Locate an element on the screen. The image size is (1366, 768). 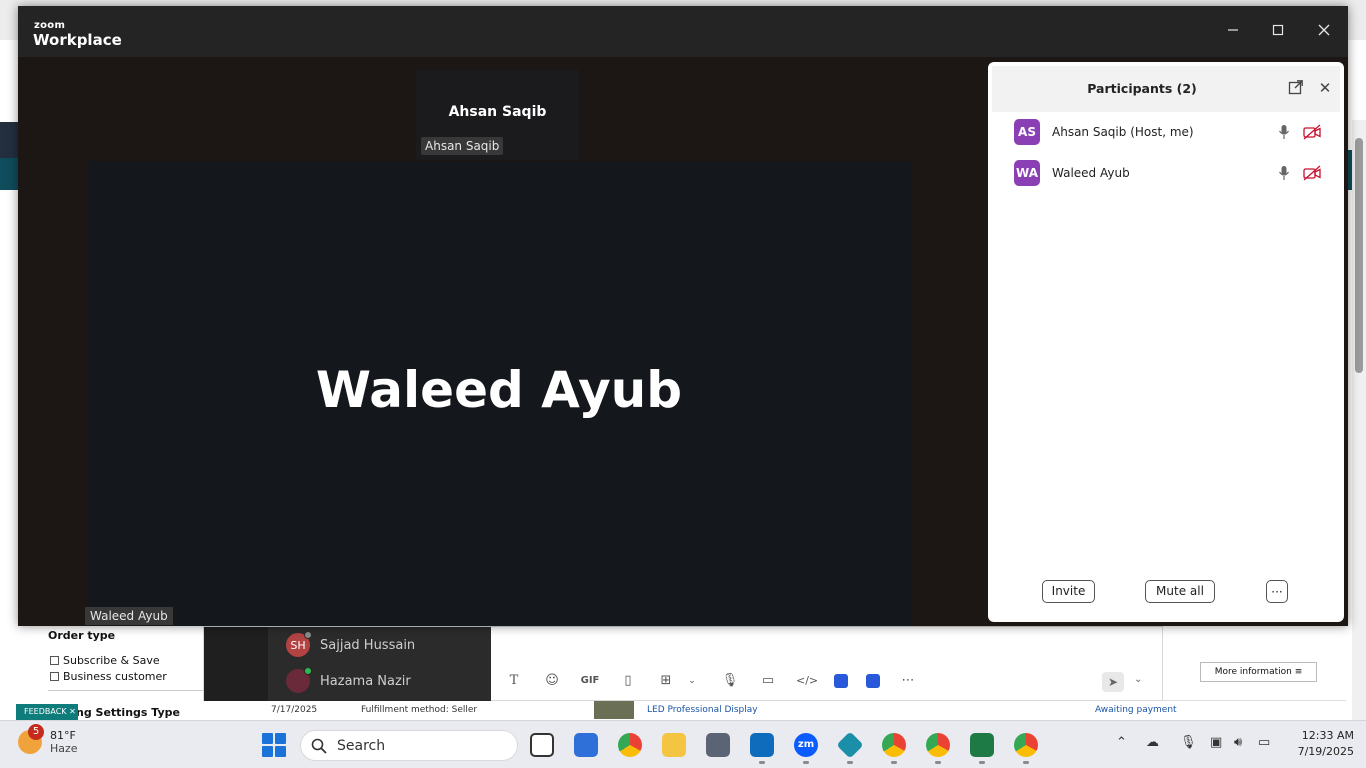
video-tile-label: Ahsan Saqib is located at coordinates (462, 146).